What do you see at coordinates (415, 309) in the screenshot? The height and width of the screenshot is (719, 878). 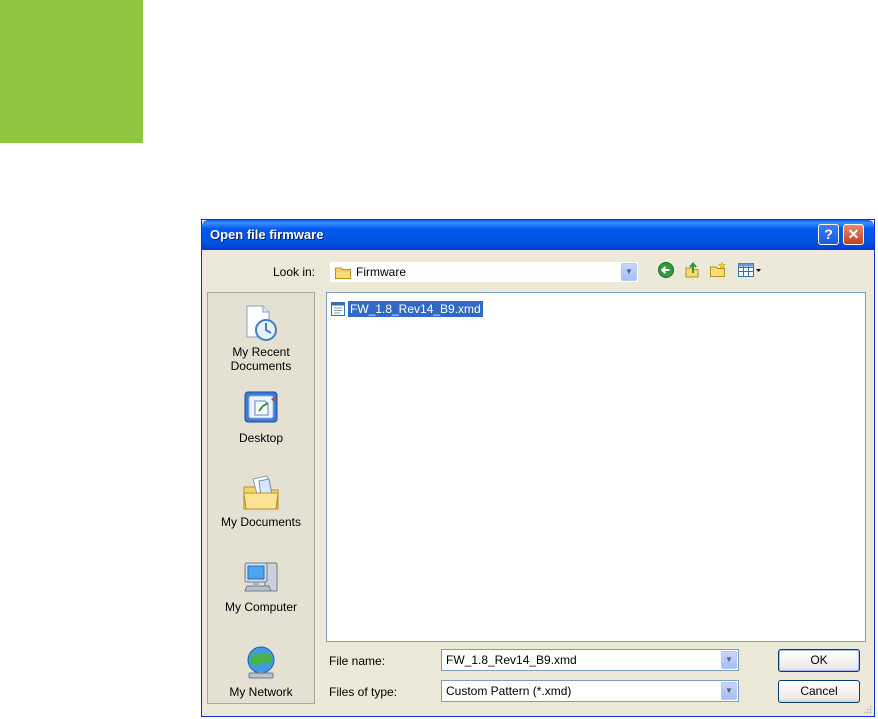 I see `file-name: FW_1.8_Rev14_B9.xmd` at bounding box center [415, 309].